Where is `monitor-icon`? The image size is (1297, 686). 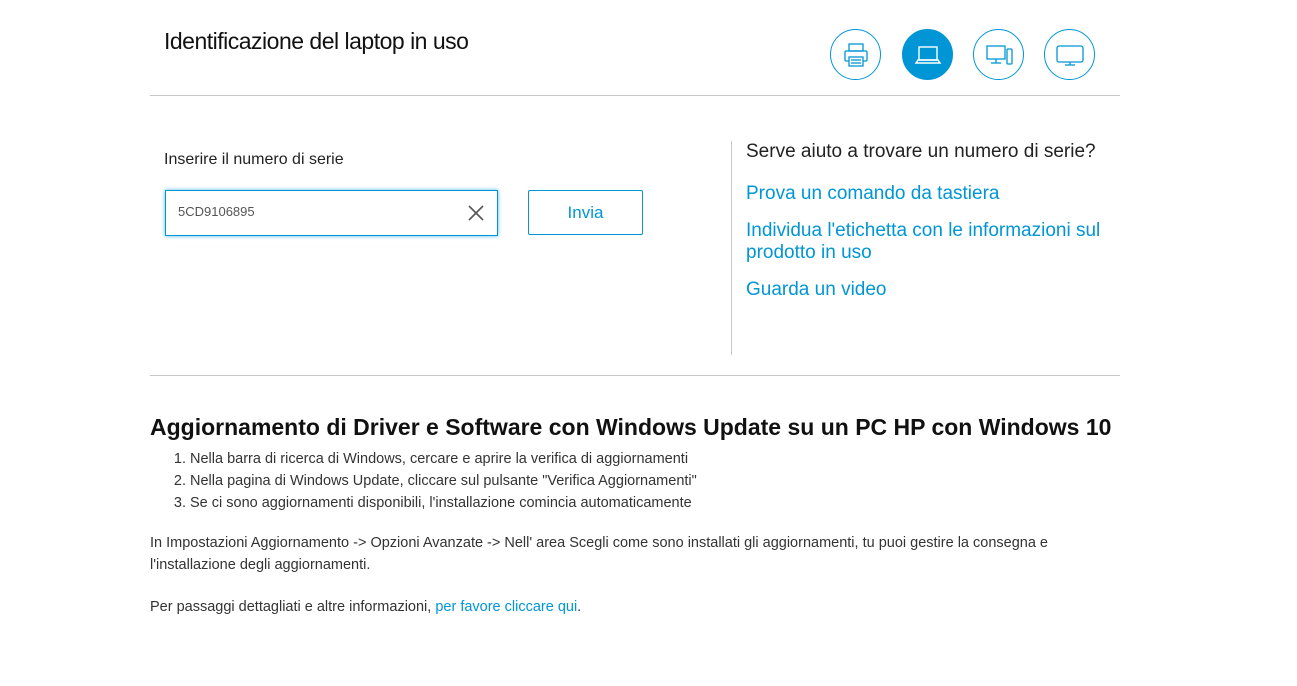 monitor-icon is located at coordinates (1069, 55).